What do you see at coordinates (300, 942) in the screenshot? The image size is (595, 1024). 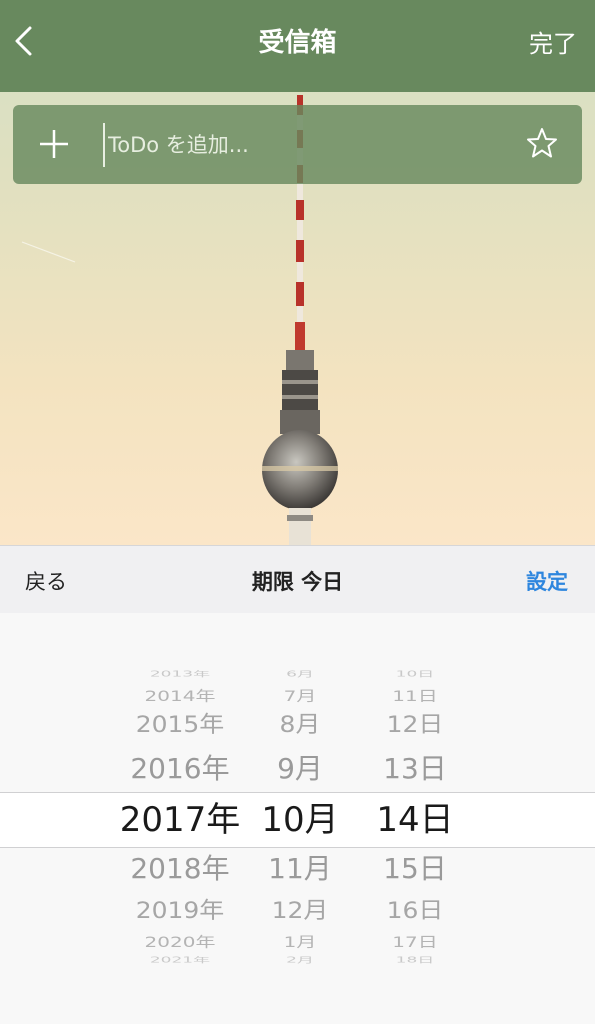 I see `month-option: 1月` at bounding box center [300, 942].